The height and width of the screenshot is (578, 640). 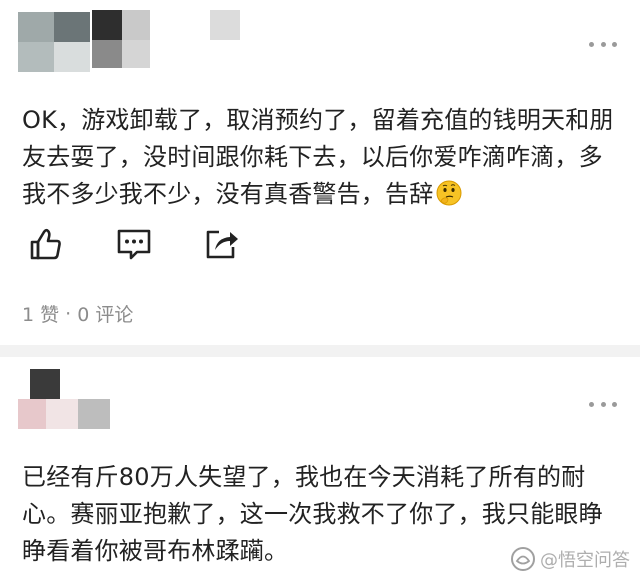 I want to click on like-count: 1 赞, so click(x=40, y=313).